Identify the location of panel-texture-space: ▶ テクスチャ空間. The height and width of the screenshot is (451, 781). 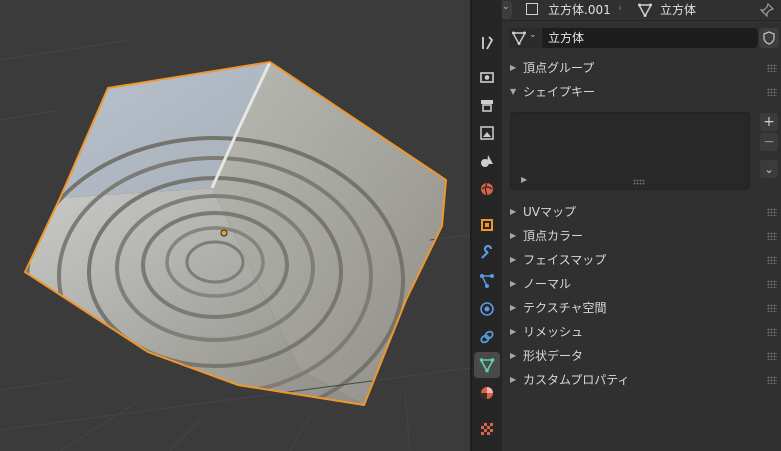
(641, 308).